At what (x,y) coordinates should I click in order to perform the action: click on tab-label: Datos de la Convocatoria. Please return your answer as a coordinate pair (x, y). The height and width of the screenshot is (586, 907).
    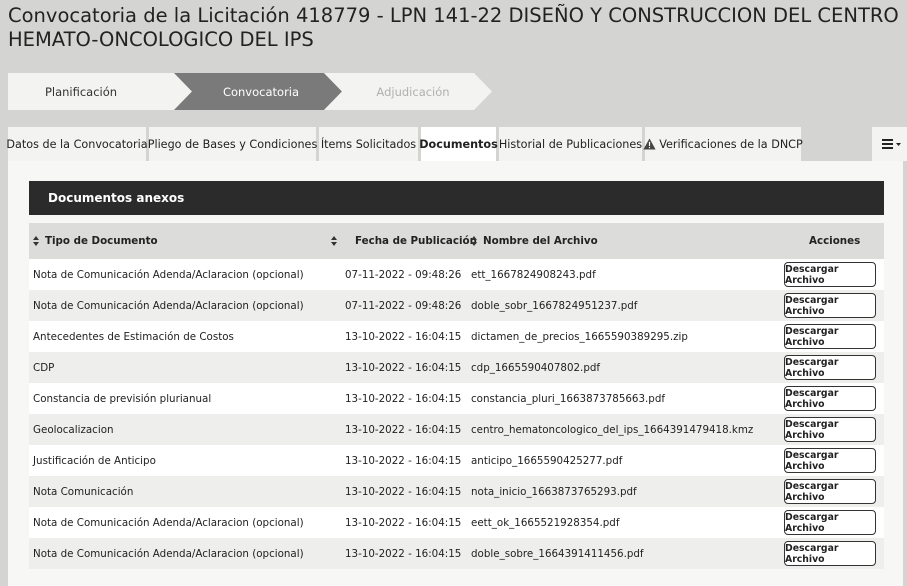
    Looking at the image, I should click on (77, 144).